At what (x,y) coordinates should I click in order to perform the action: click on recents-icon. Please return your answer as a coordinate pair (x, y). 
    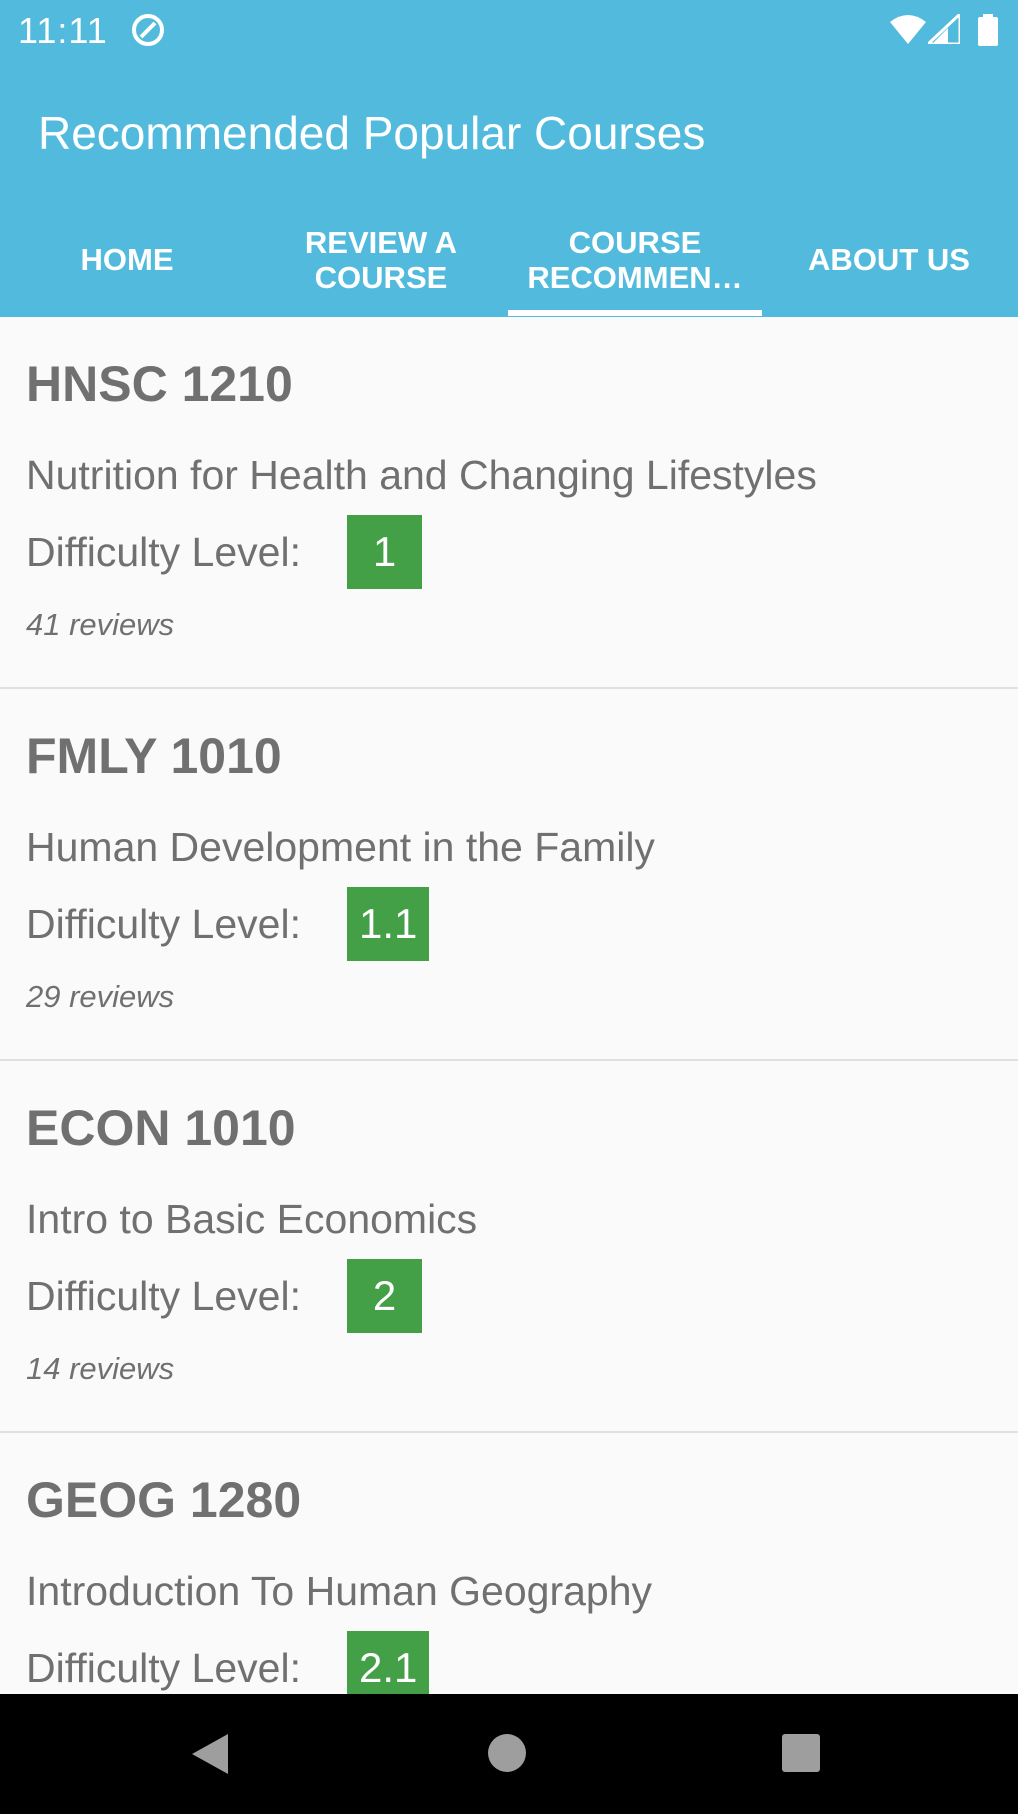
    Looking at the image, I should click on (801, 1753).